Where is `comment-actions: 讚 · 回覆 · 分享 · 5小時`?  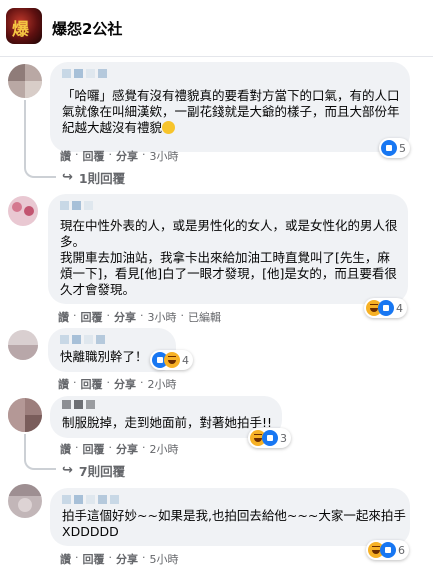
comment-actions: 讚 · 回覆 · 分享 · 5小時 is located at coordinates (119, 559).